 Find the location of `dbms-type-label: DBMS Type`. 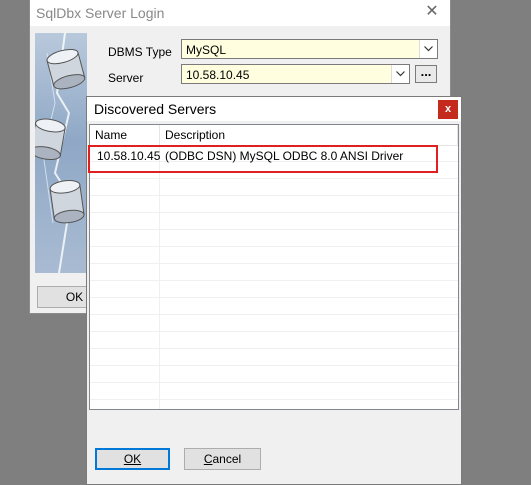

dbms-type-label: DBMS Type is located at coordinates (140, 52).